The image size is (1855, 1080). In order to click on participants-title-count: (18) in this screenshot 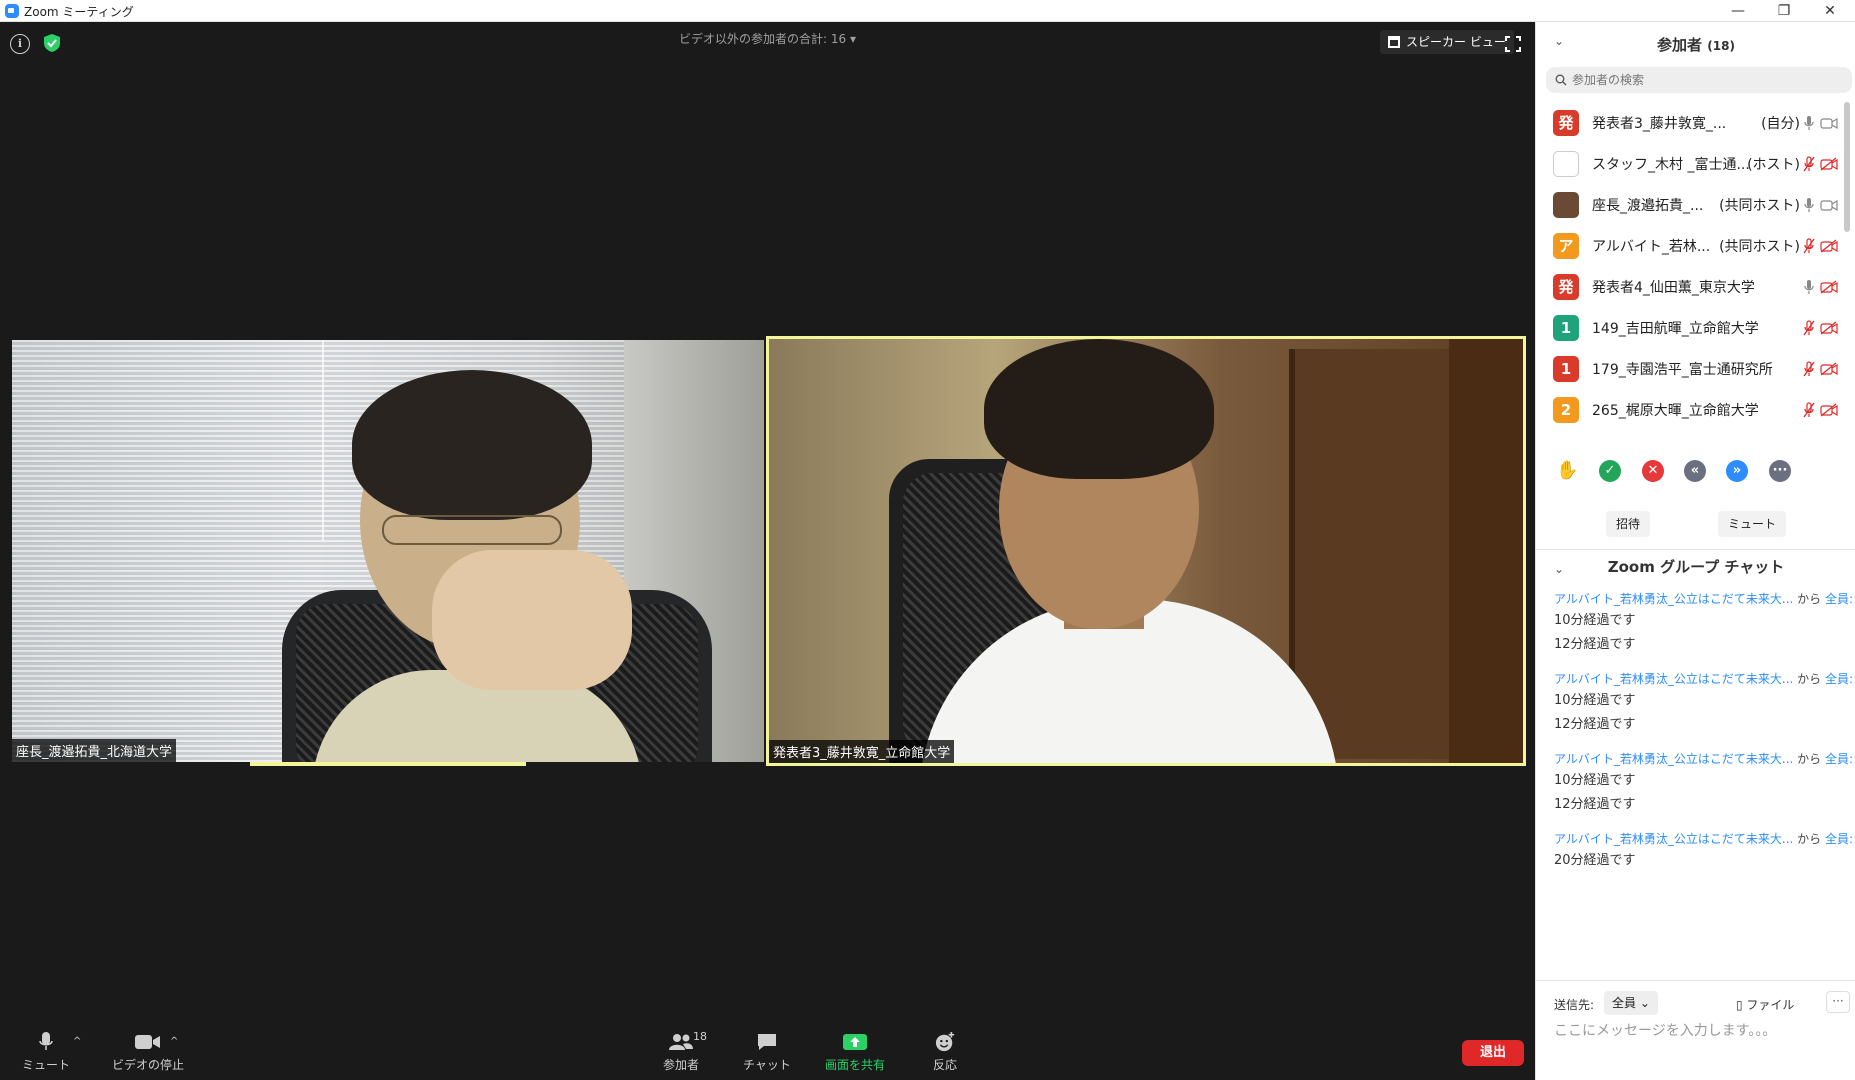, I will do `click(1721, 46)`.